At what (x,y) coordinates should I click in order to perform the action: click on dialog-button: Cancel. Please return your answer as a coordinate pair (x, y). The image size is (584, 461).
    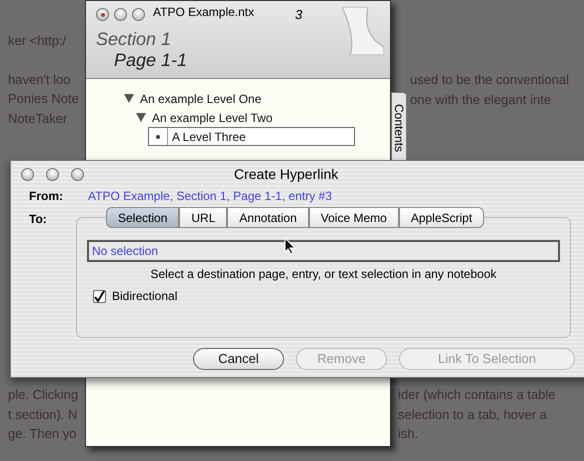
    Looking at the image, I should click on (238, 359).